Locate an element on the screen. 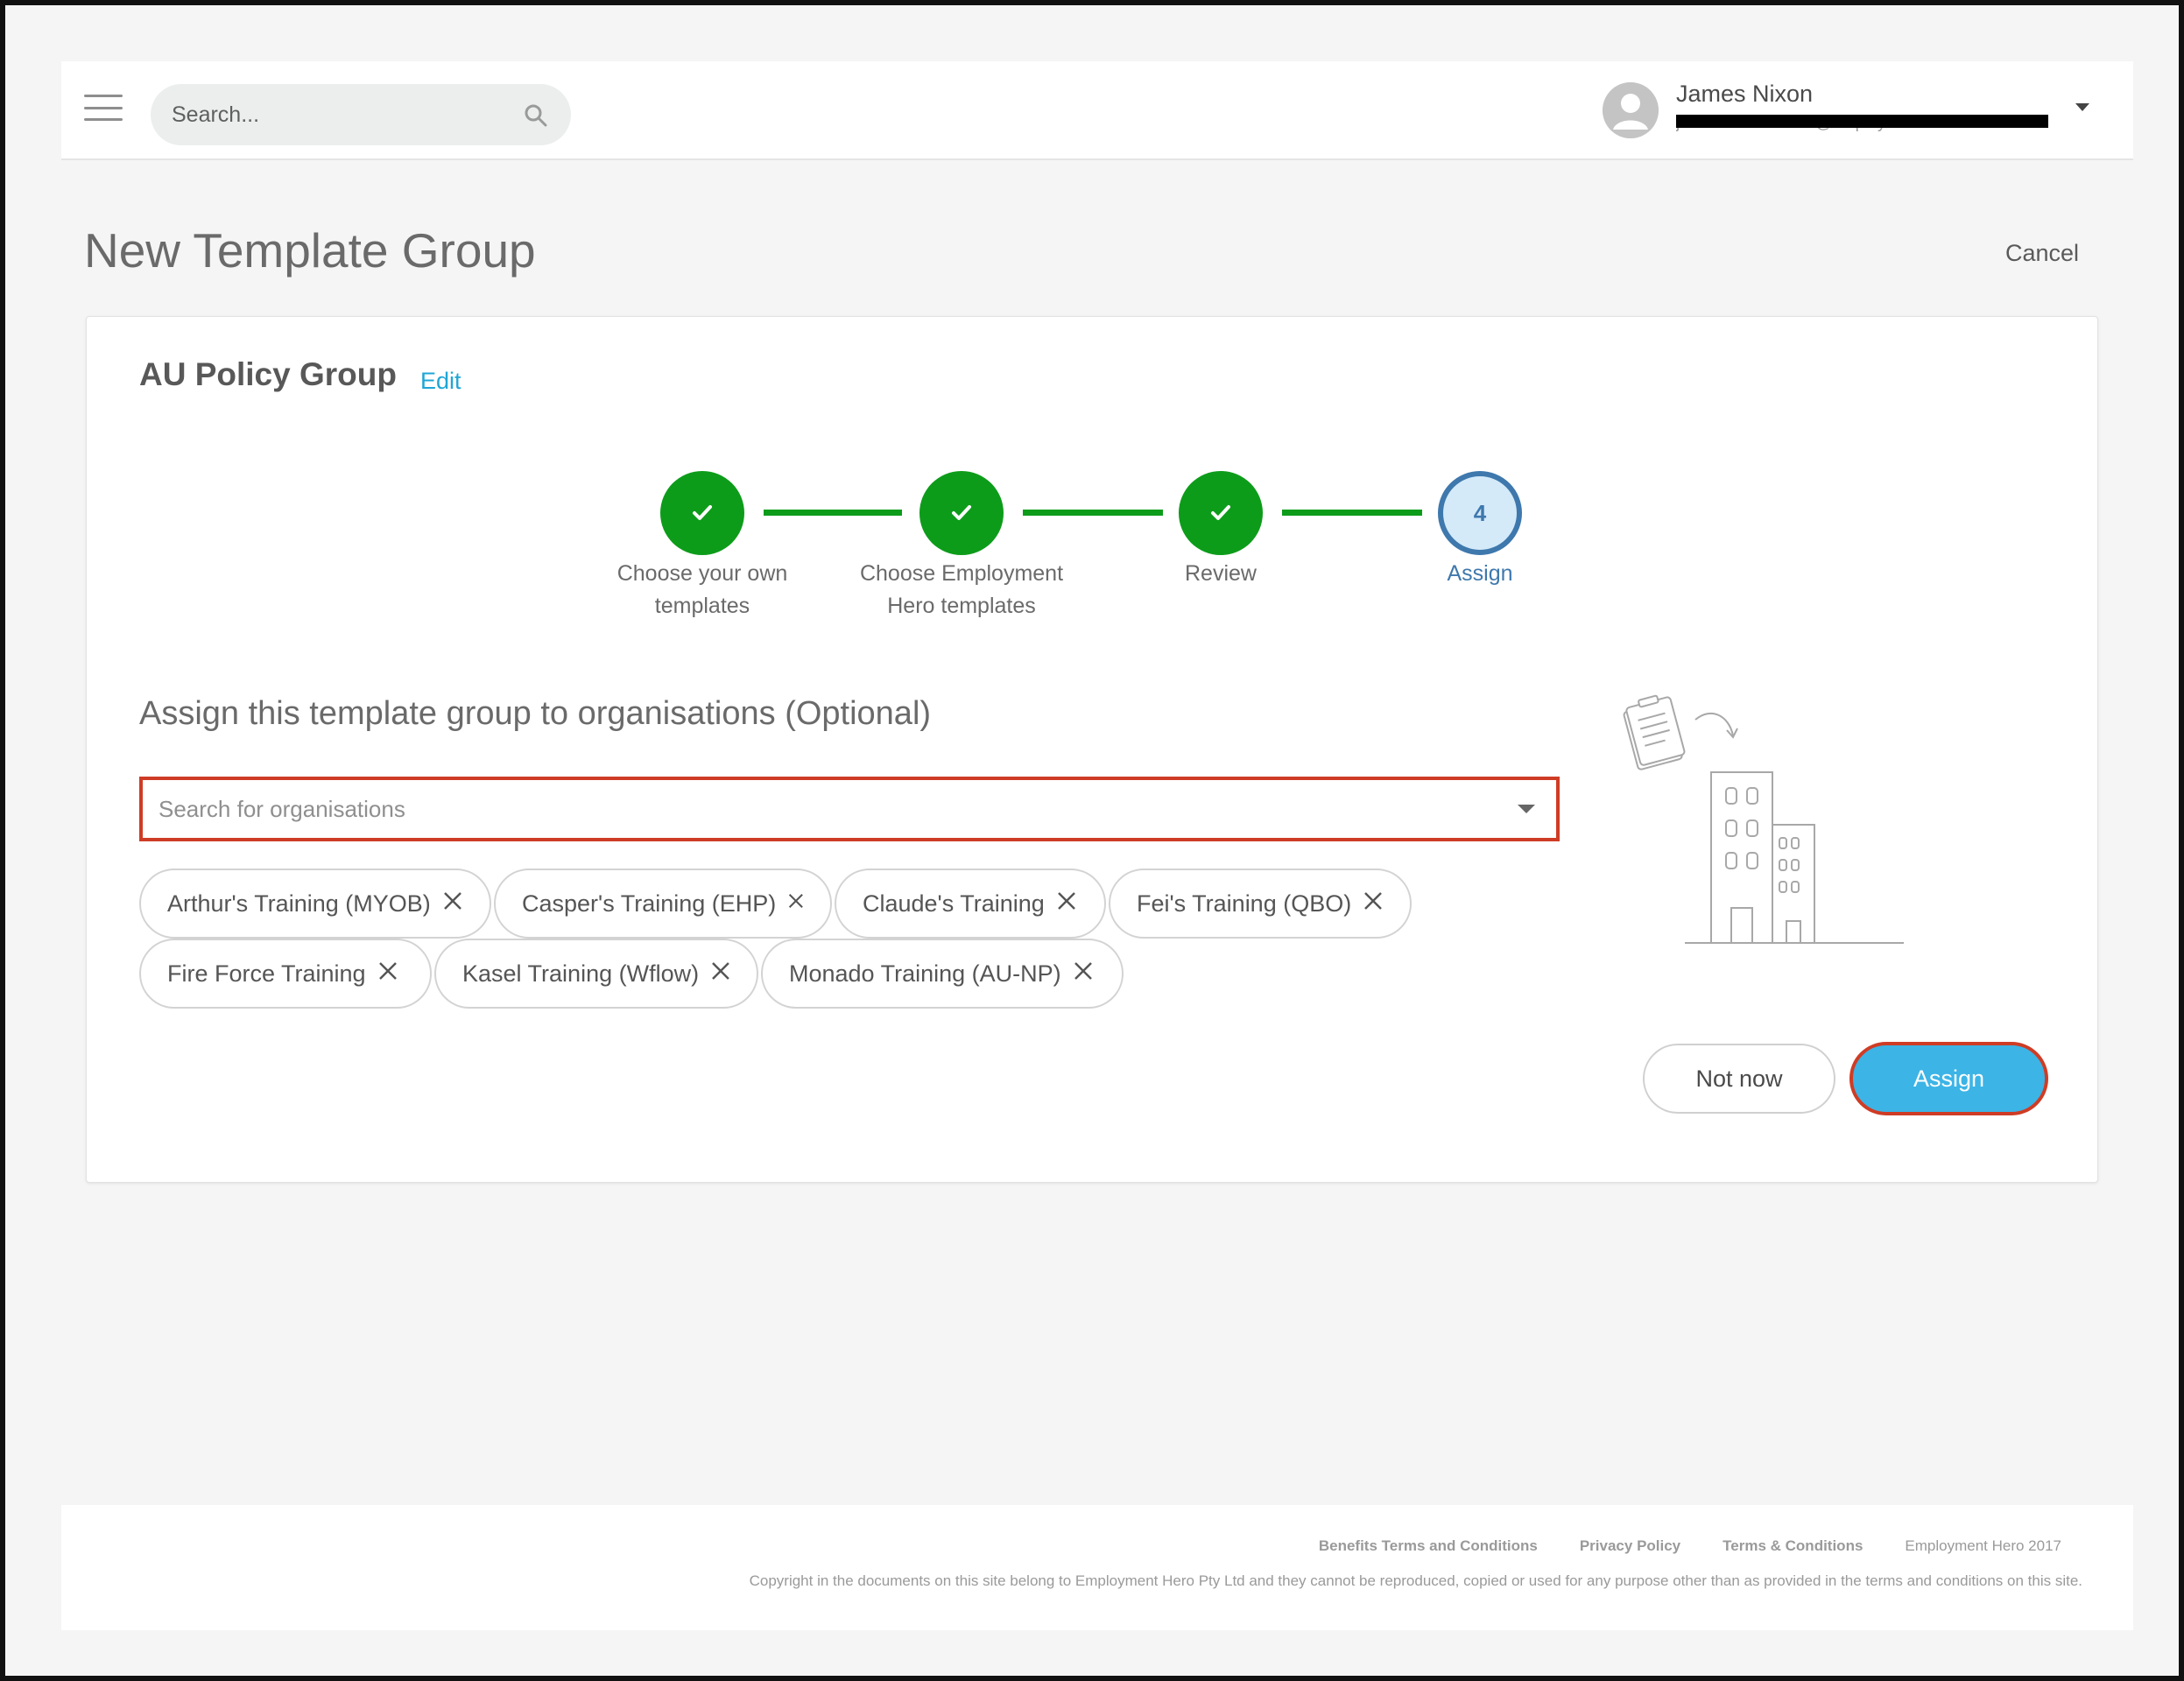 This screenshot has height=1681, width=2184. step-4-label: Assign is located at coordinates (1480, 573).